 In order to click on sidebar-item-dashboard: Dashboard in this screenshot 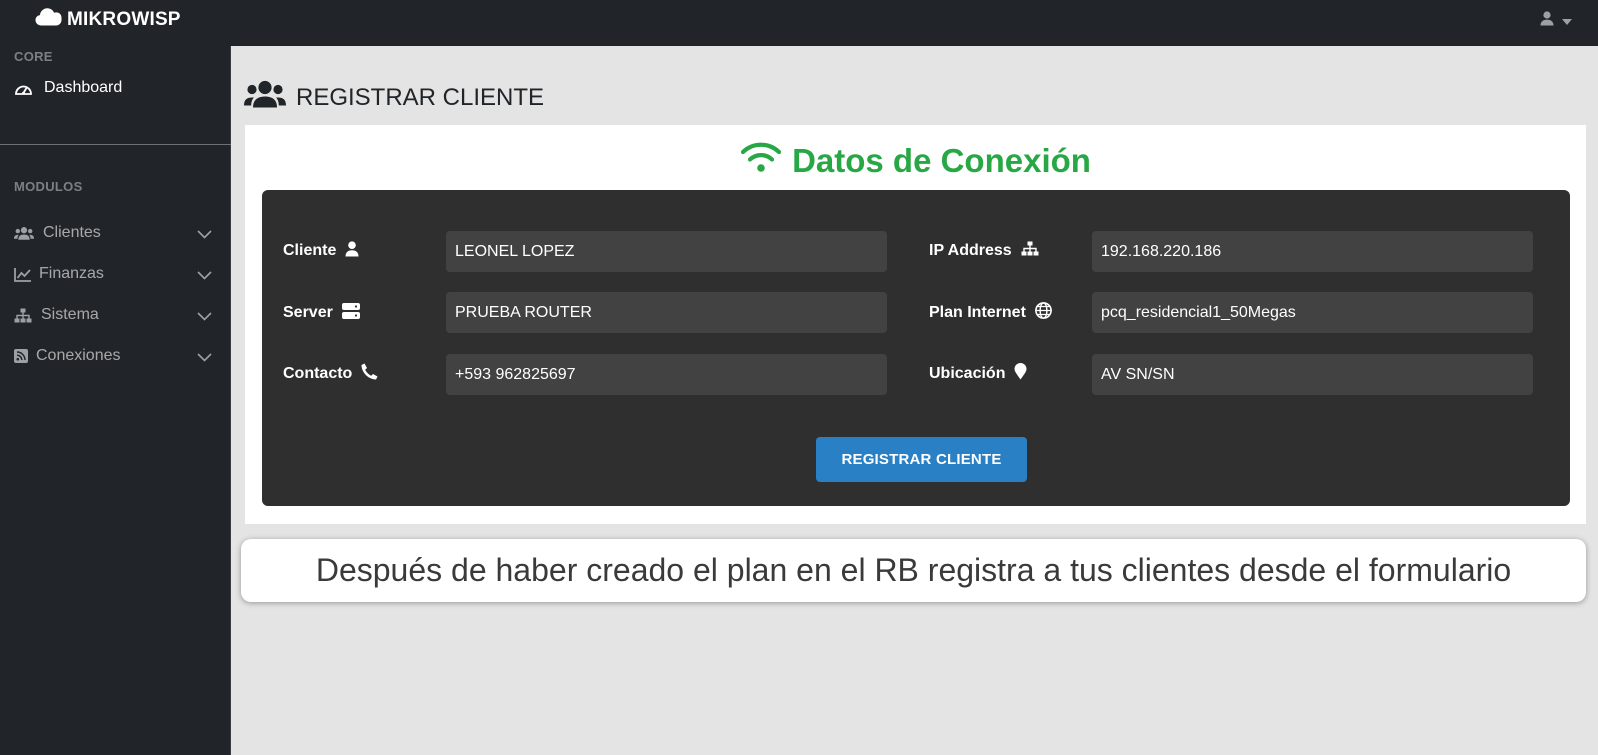, I will do `click(115, 88)`.